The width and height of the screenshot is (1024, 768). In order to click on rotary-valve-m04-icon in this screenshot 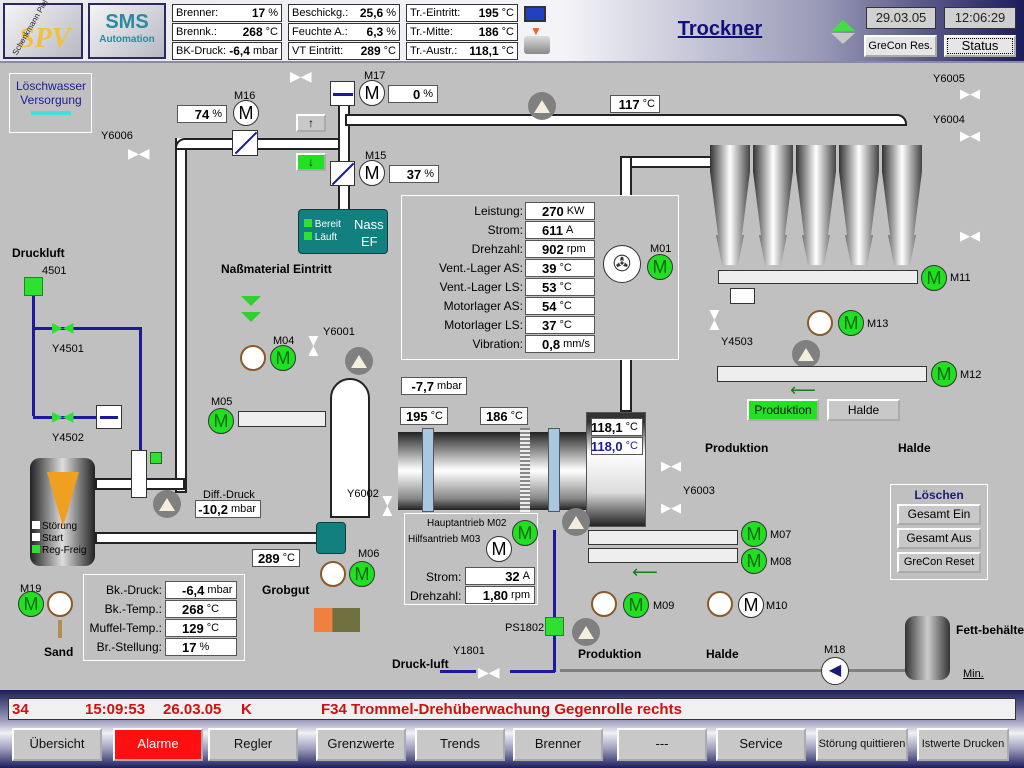, I will do `click(253, 358)`.